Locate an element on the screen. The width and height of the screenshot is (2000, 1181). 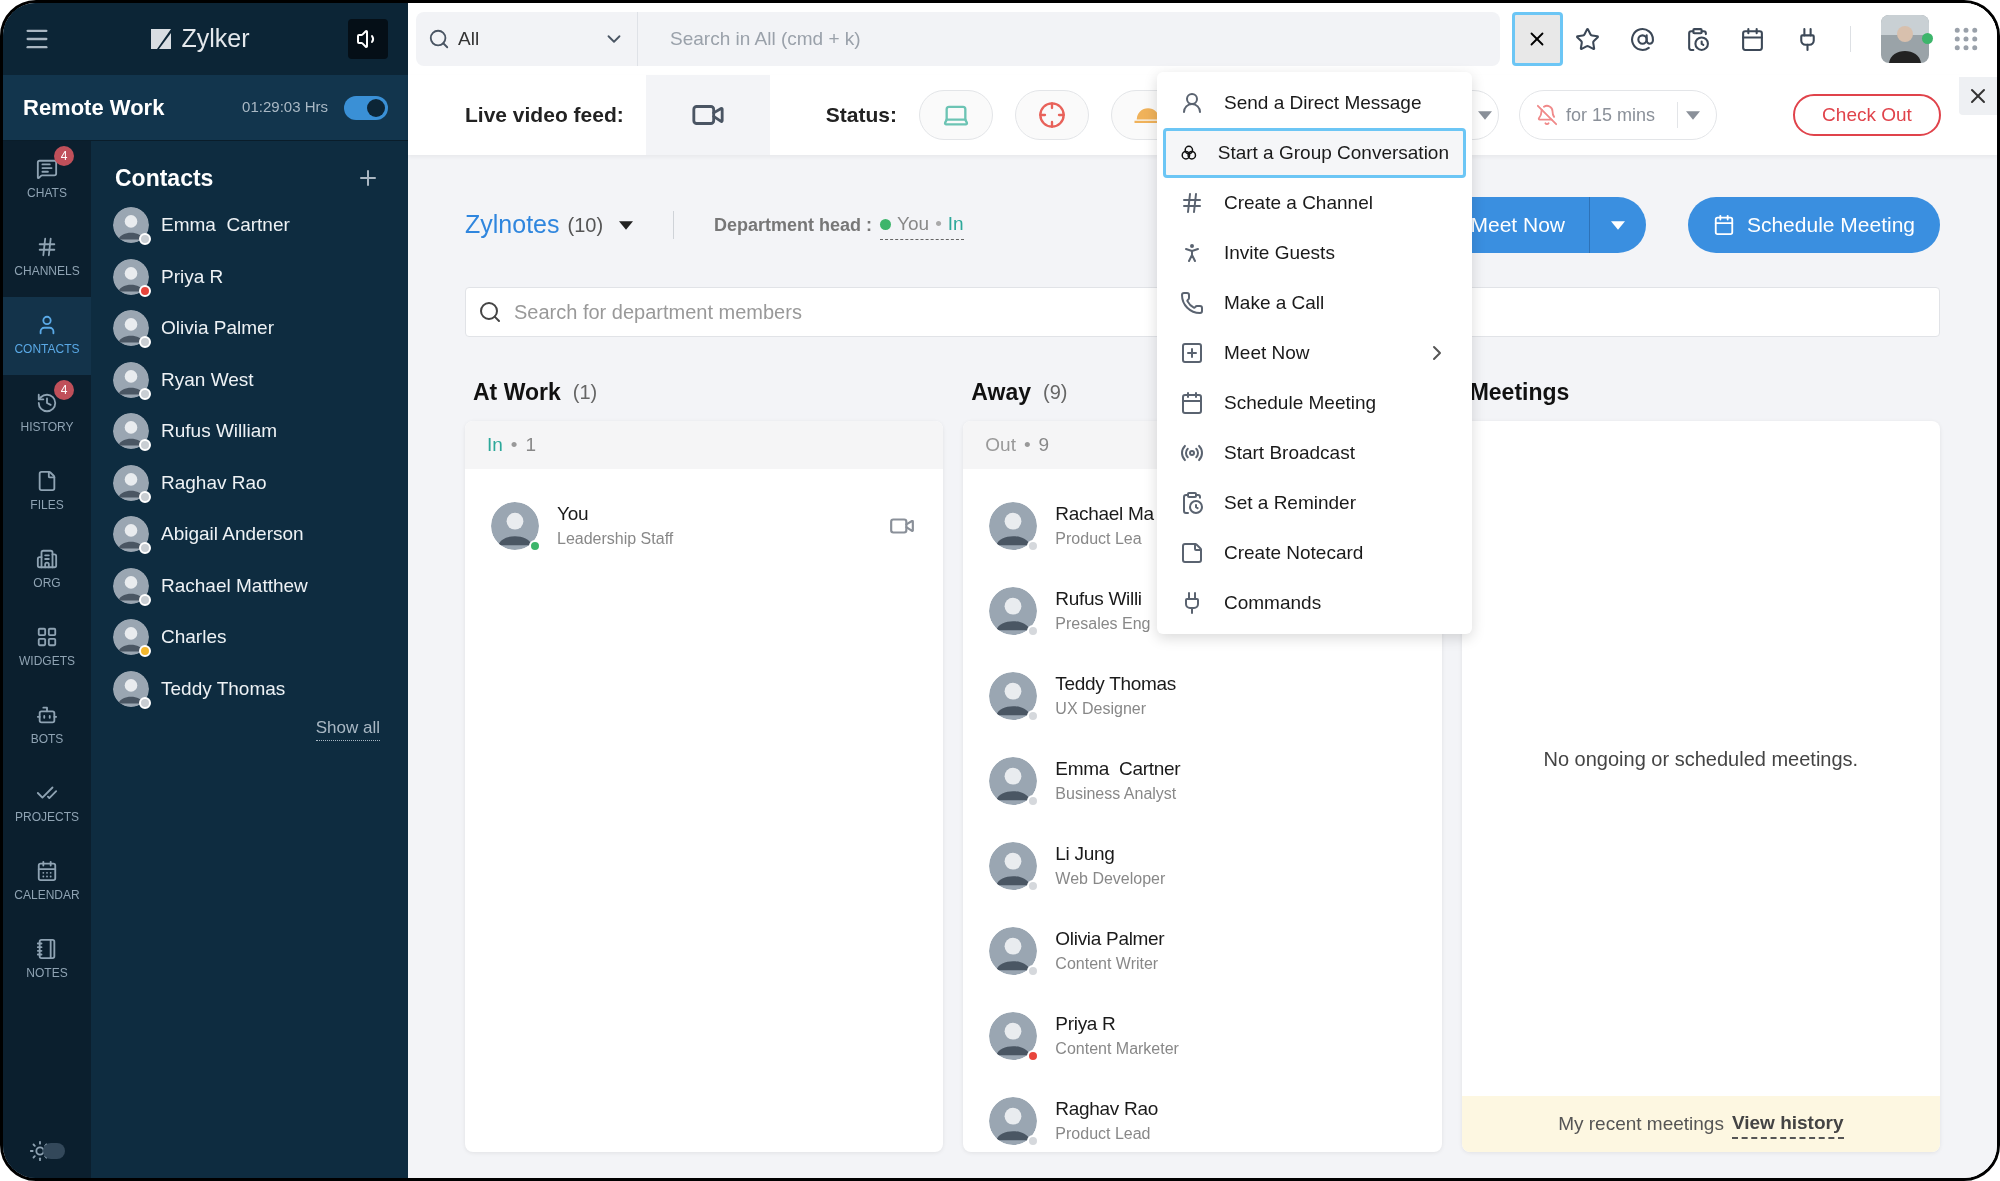
contact-name: Teddy Thomas is located at coordinates (223, 688).